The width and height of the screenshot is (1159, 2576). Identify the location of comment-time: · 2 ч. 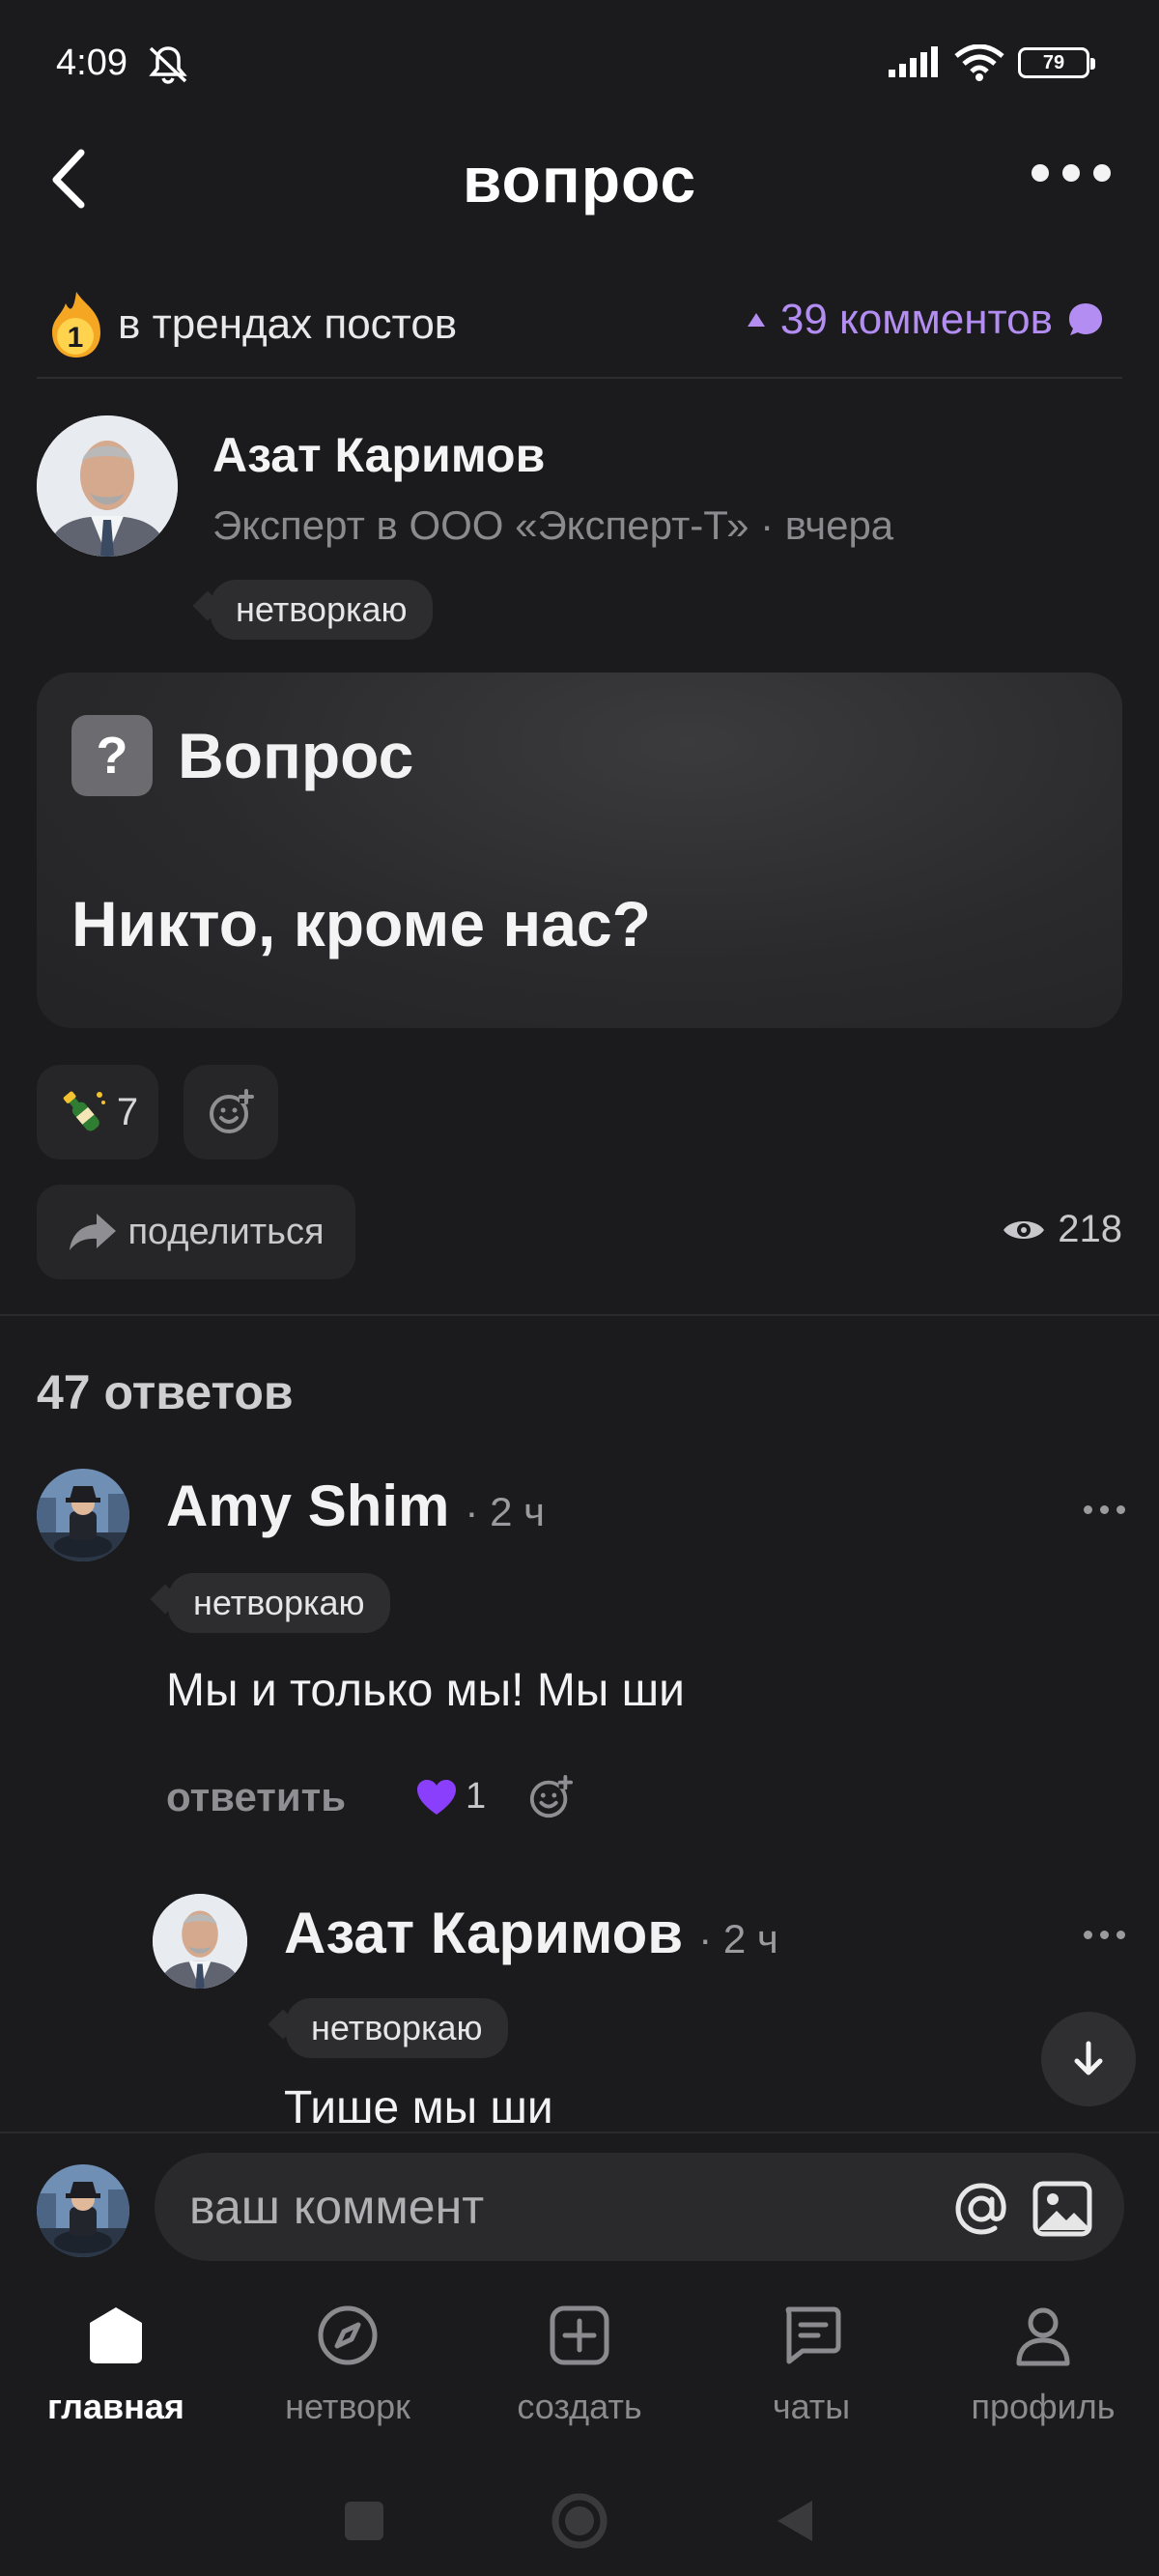
(505, 1512).